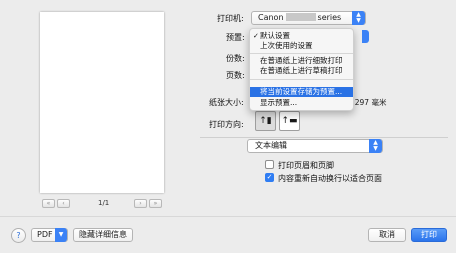 This screenshot has width=456, height=253. I want to click on copies-label: 份数:, so click(235, 58).